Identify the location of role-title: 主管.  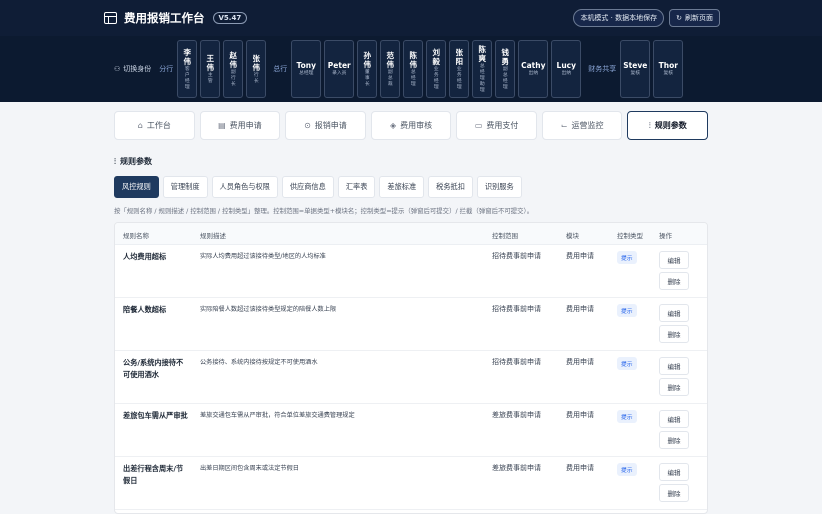
(210, 78).